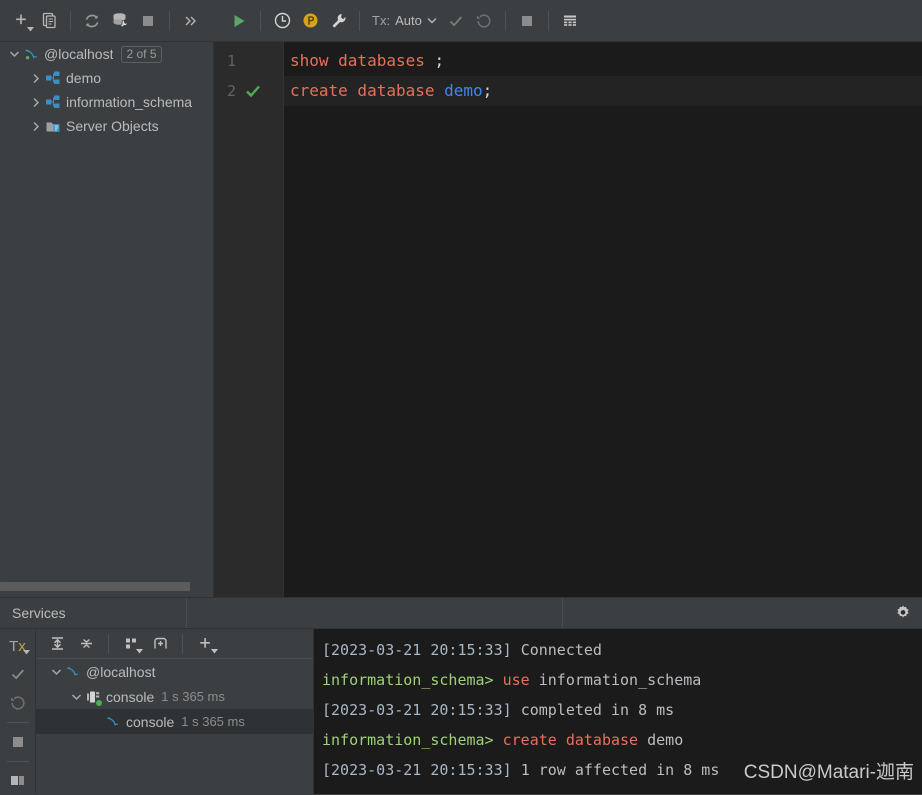 The image size is (922, 795). I want to click on services-item-console-child: console 1 s 365 ms, so click(174, 721).